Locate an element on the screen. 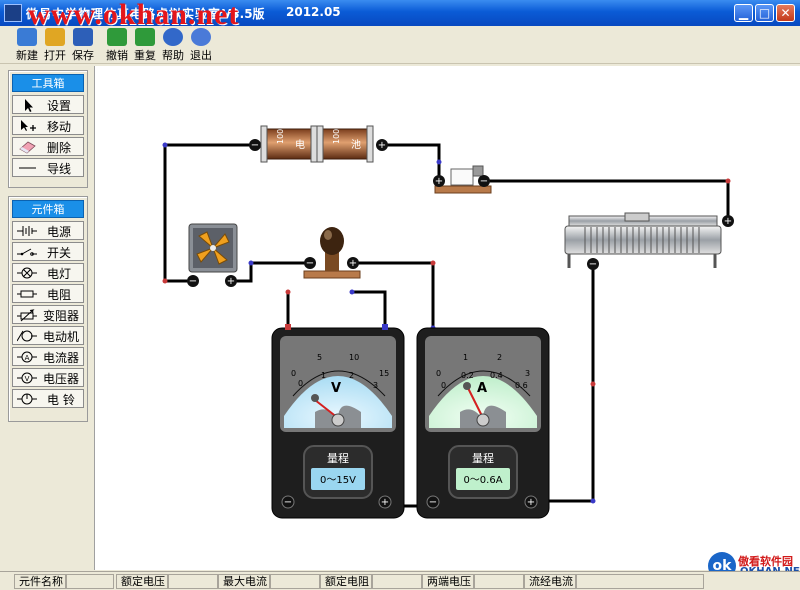 The width and height of the screenshot is (800, 590). voltmeter-range-title: 量程 is located at coordinates (338, 458).